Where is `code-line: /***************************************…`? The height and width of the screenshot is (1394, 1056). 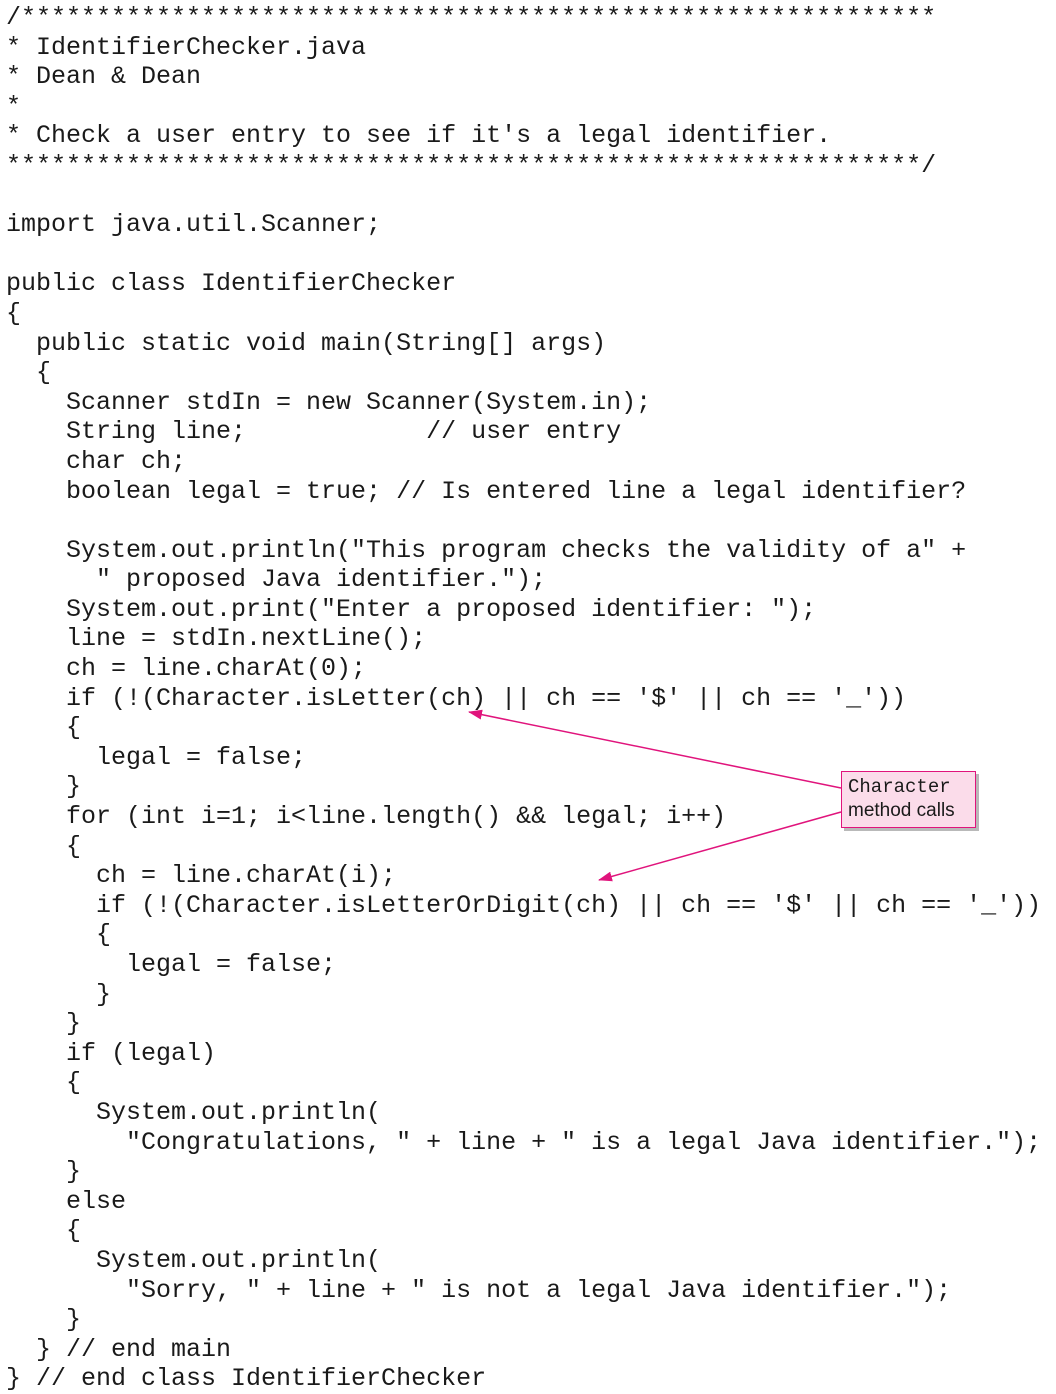 code-line: /***************************************… is located at coordinates (471, 17).